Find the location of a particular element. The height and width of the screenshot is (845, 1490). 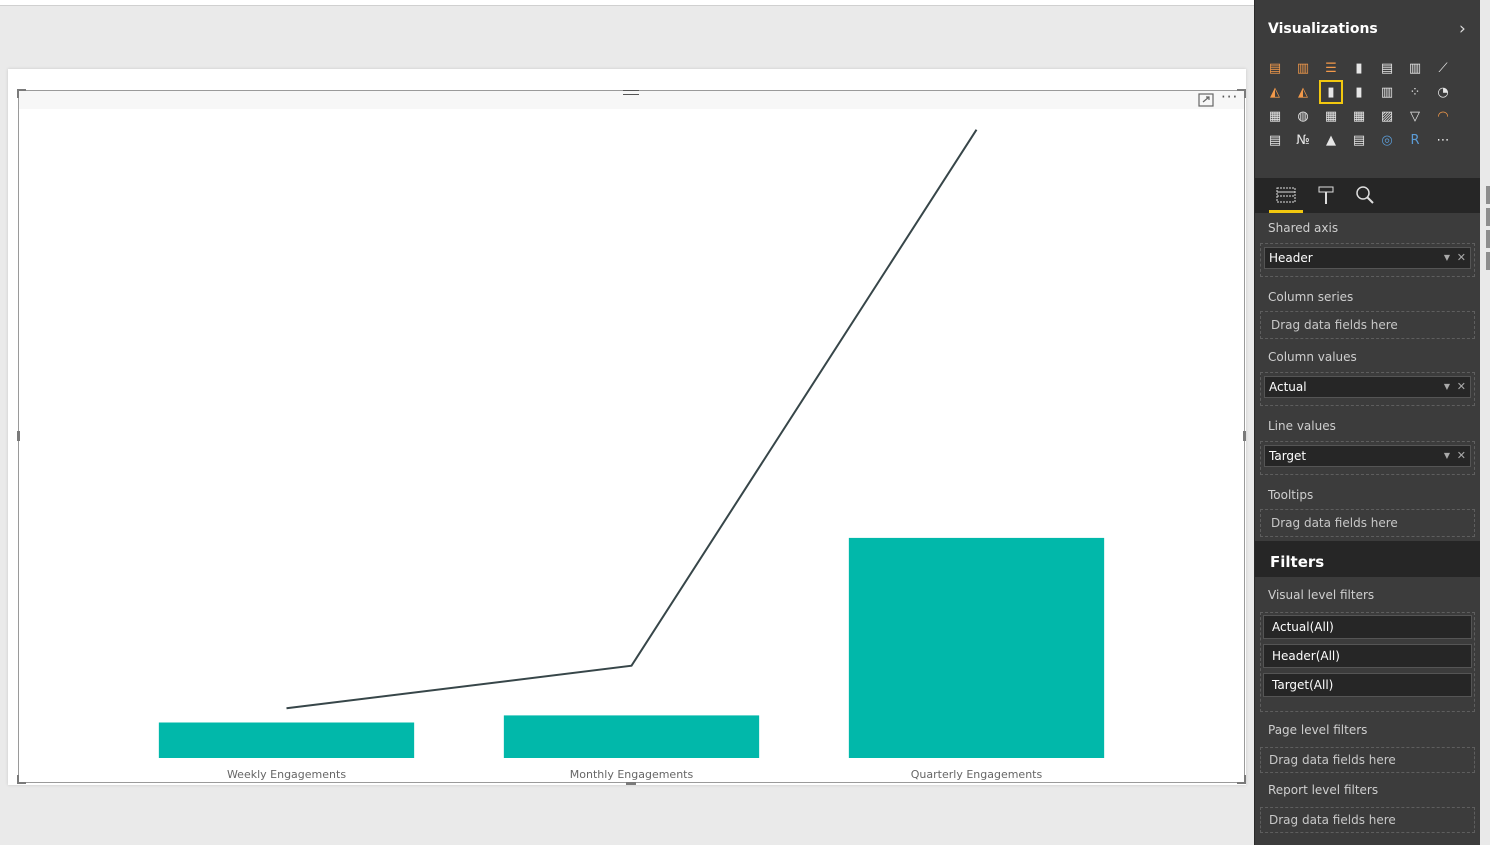

line-values-well: Target ▼ ✕ is located at coordinates (1367, 458).